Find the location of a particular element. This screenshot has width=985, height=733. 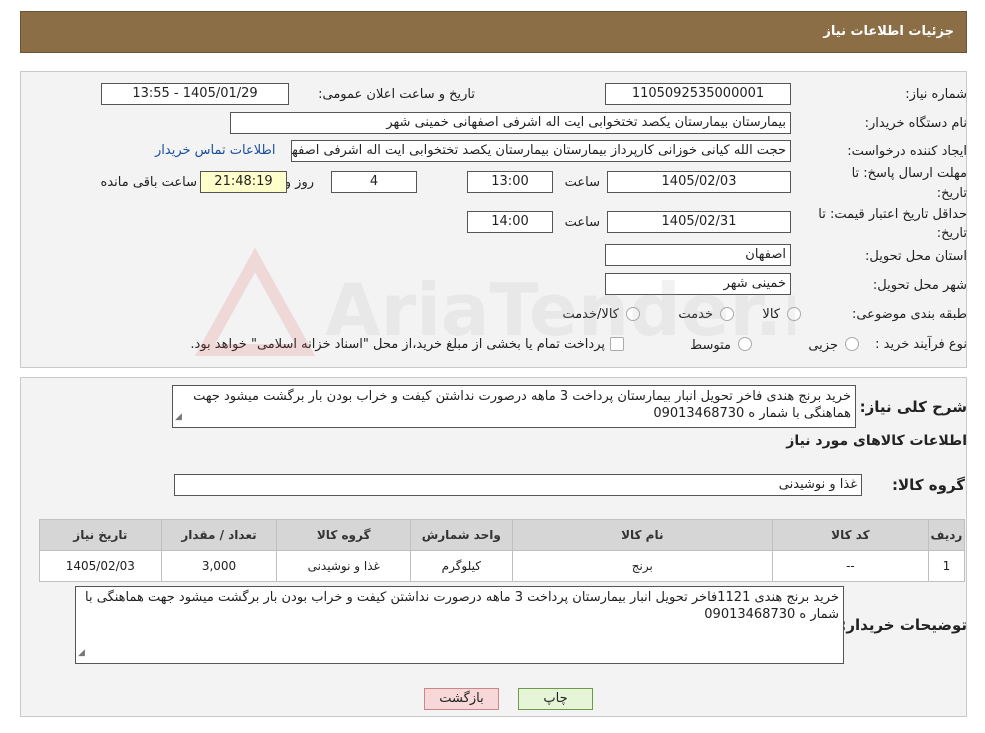

announce-field: 1405/01/29 - 13:55 is located at coordinates (195, 94).